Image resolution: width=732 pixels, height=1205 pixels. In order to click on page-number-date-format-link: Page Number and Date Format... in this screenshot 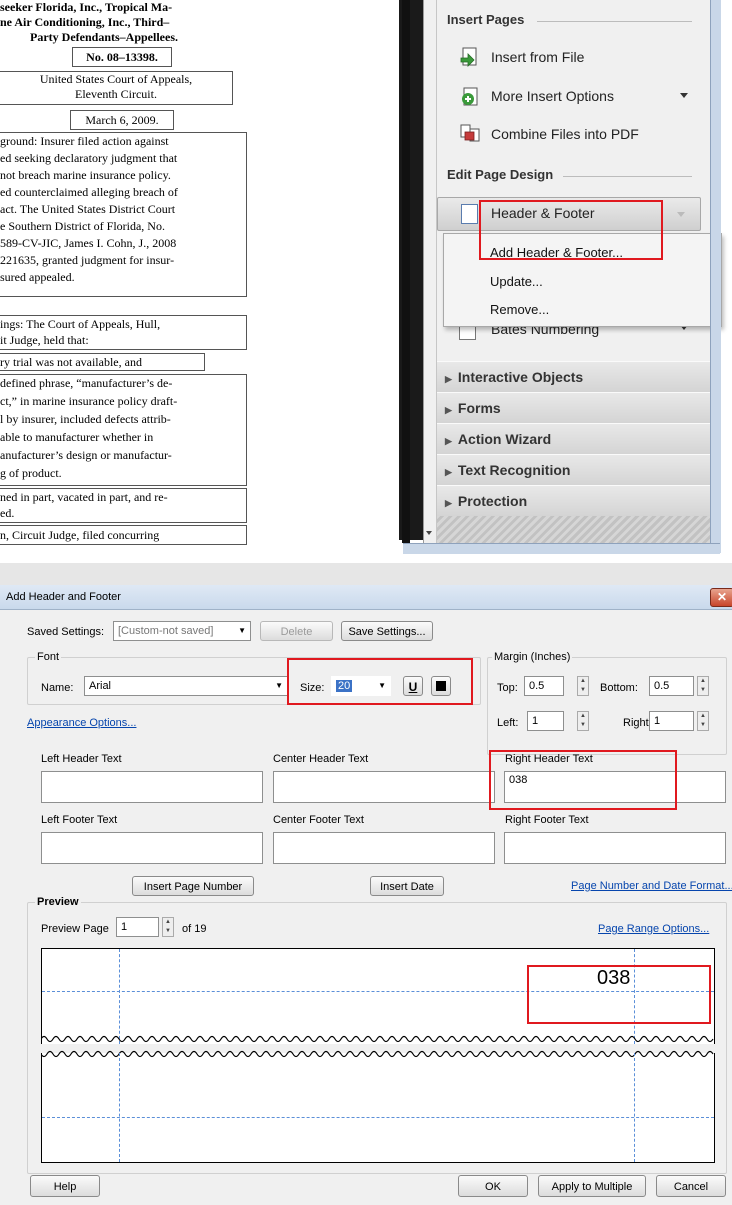, I will do `click(651, 886)`.